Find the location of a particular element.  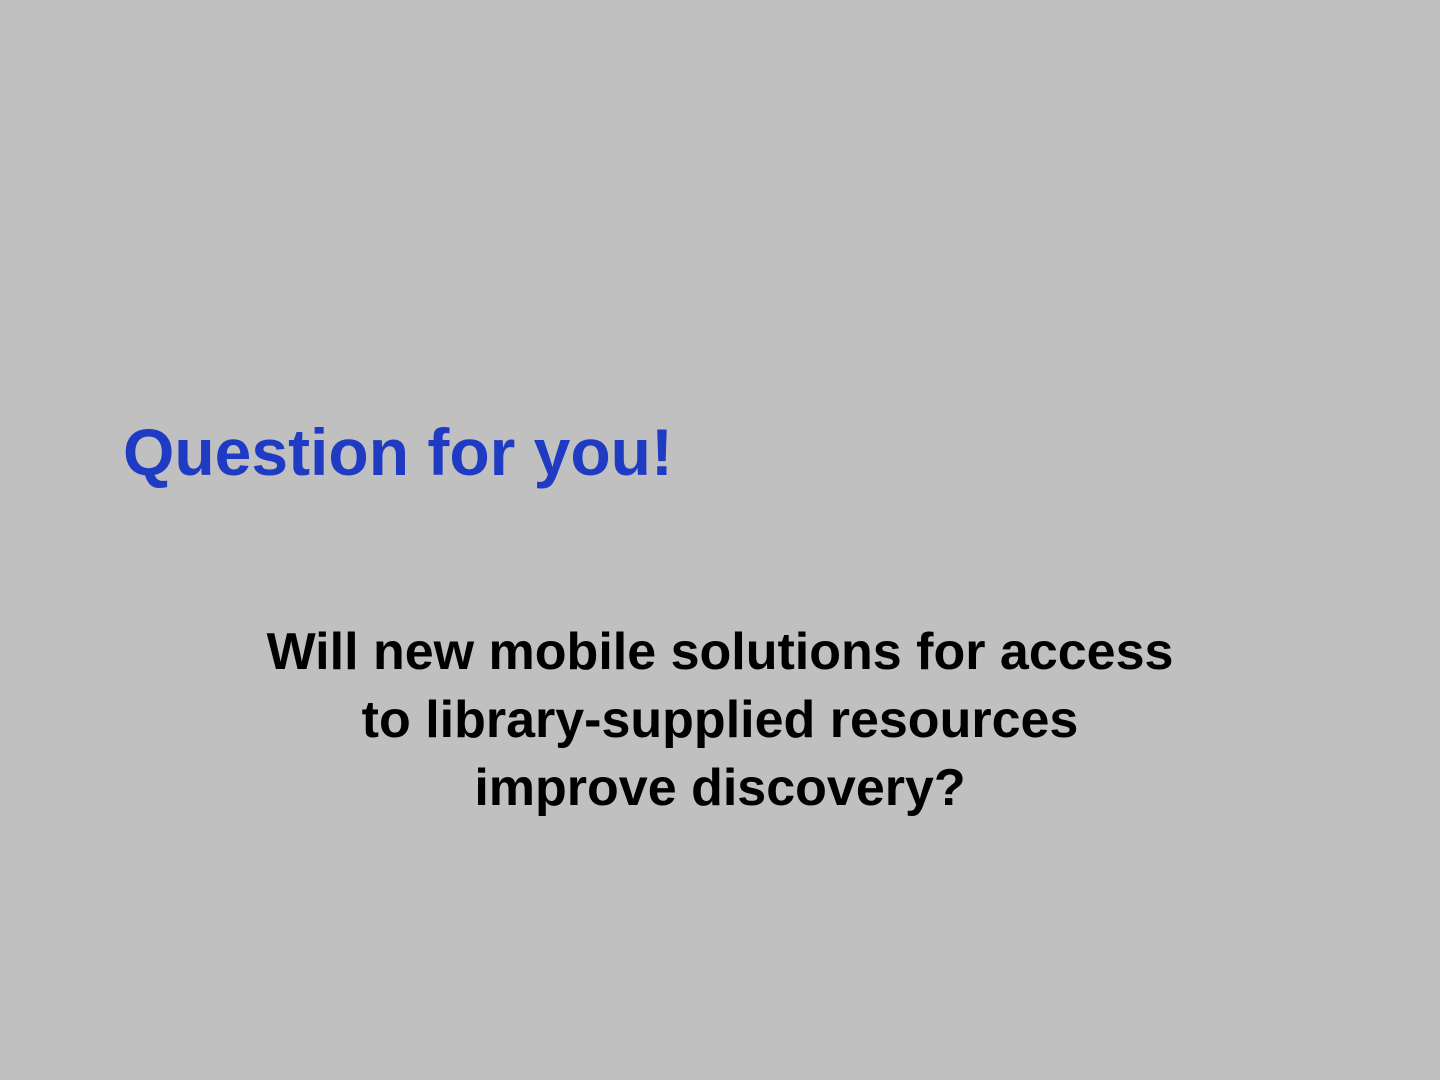

slide-title: Question for you! is located at coordinates (398, 452).